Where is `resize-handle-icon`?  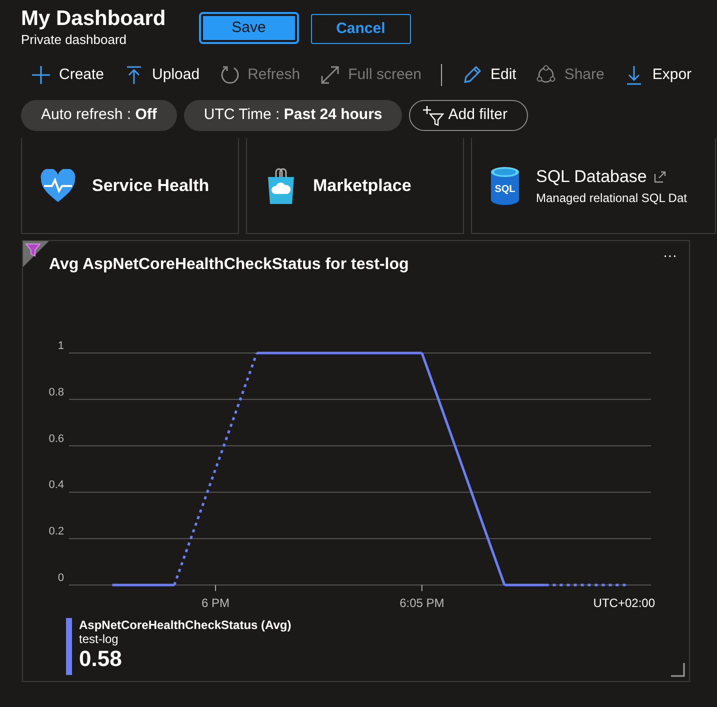 resize-handle-icon is located at coordinates (678, 670).